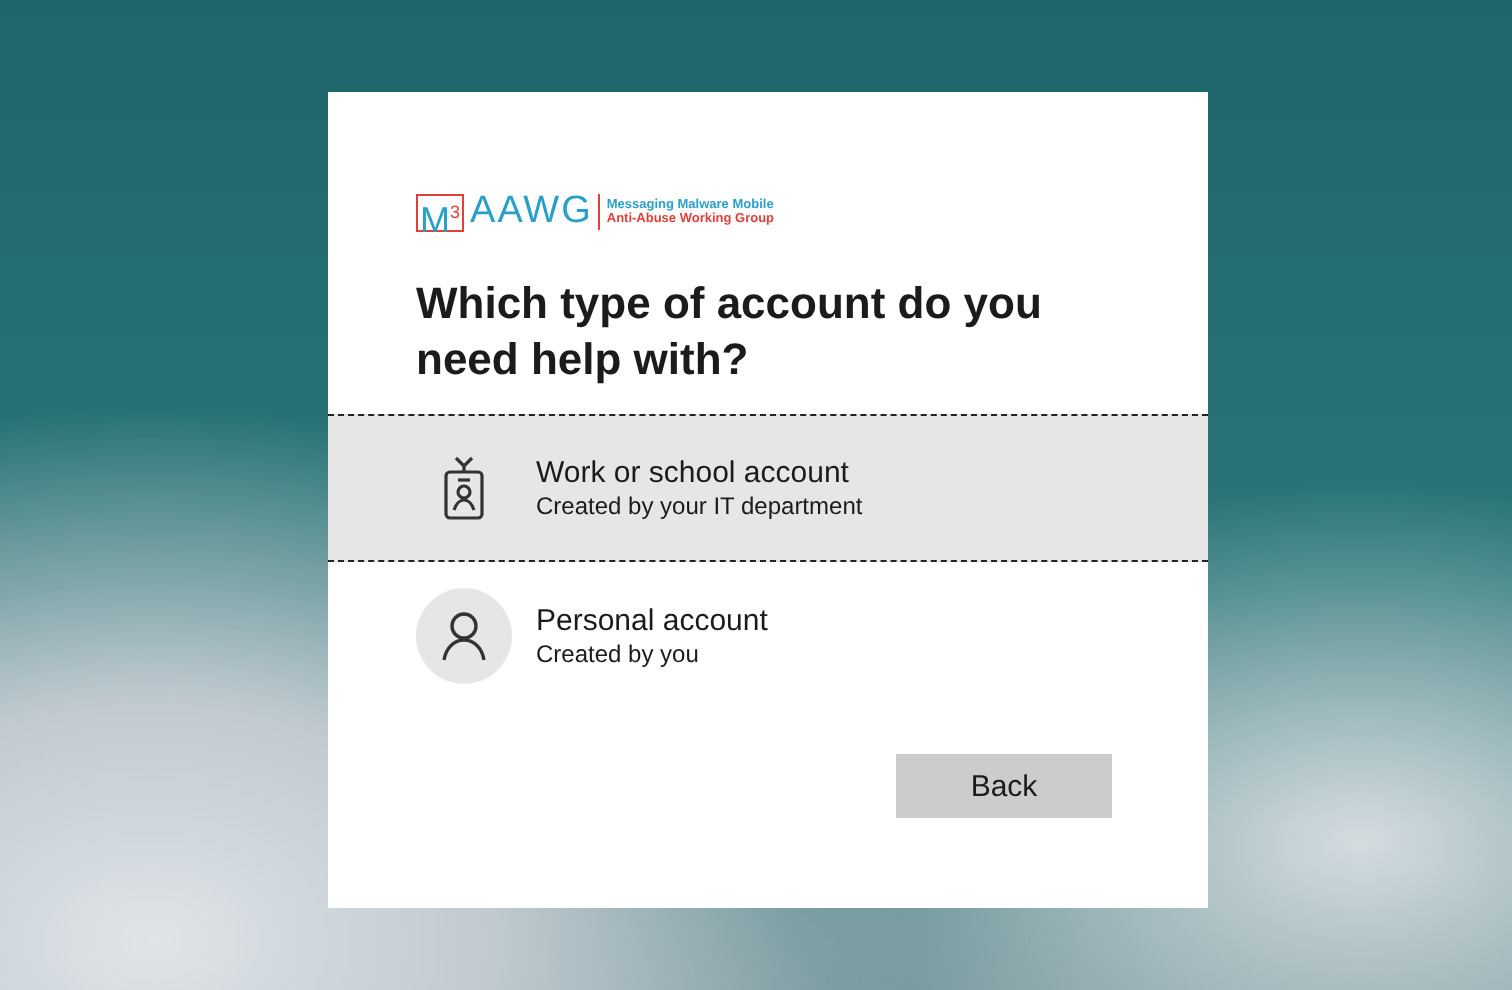  What do you see at coordinates (730, 332) in the screenshot?
I see `page-heading: Which type of account do you need help with?` at bounding box center [730, 332].